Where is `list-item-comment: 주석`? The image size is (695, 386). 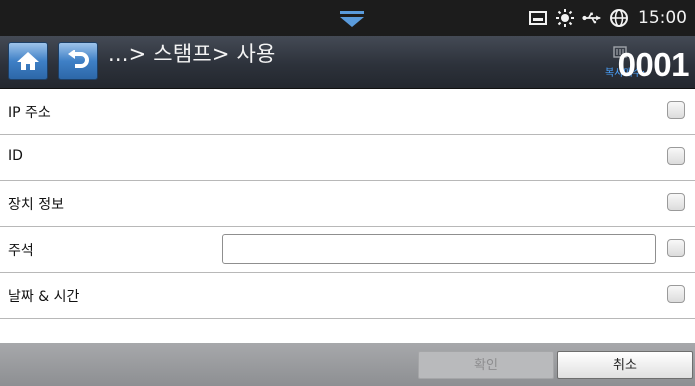
list-item-comment: 주석 is located at coordinates (347, 250).